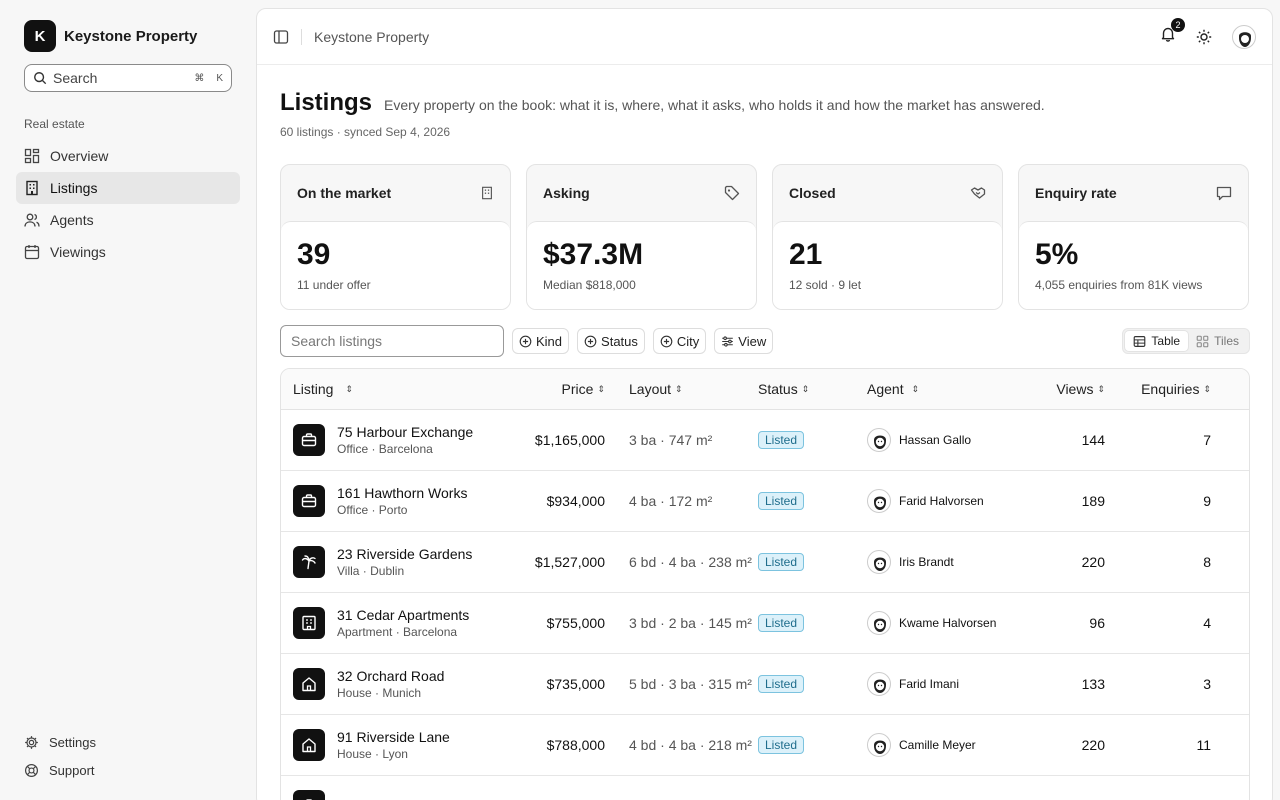 The image size is (1280, 800). I want to click on topbar-actions: 2, so click(1208, 33).